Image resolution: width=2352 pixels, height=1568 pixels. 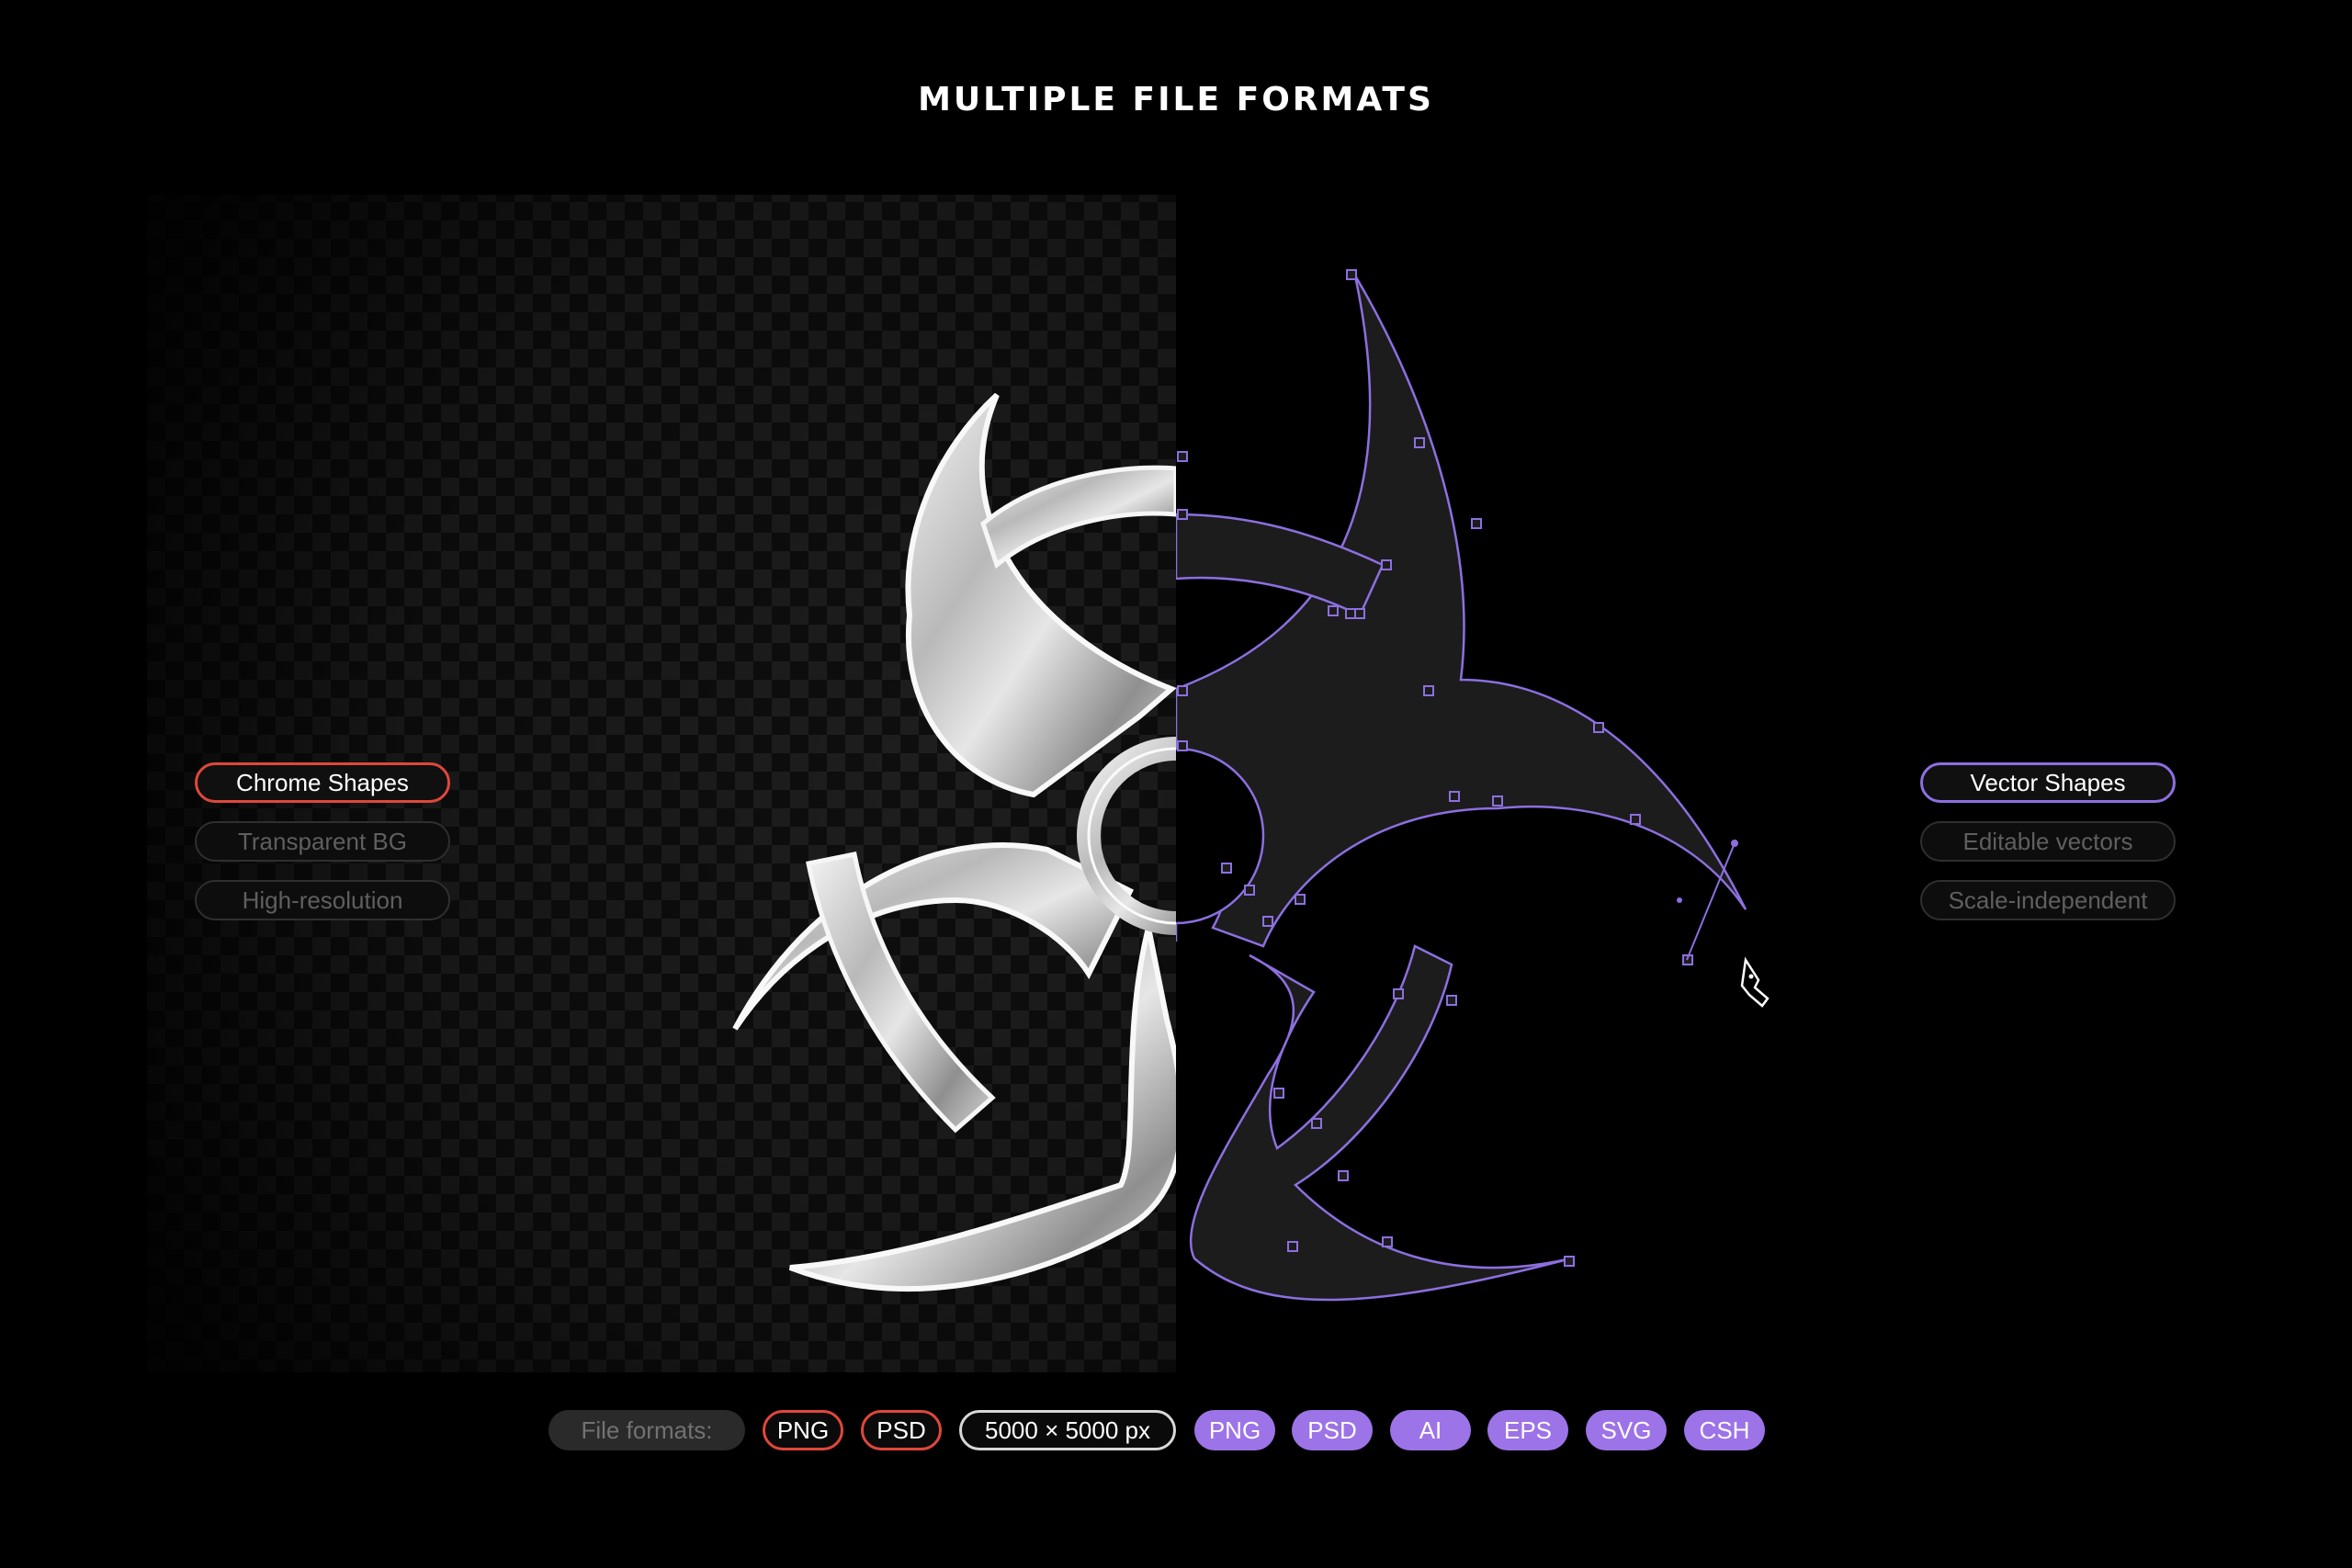 I want to click on format-badge-psd-vector: PSD, so click(x=1332, y=1430).